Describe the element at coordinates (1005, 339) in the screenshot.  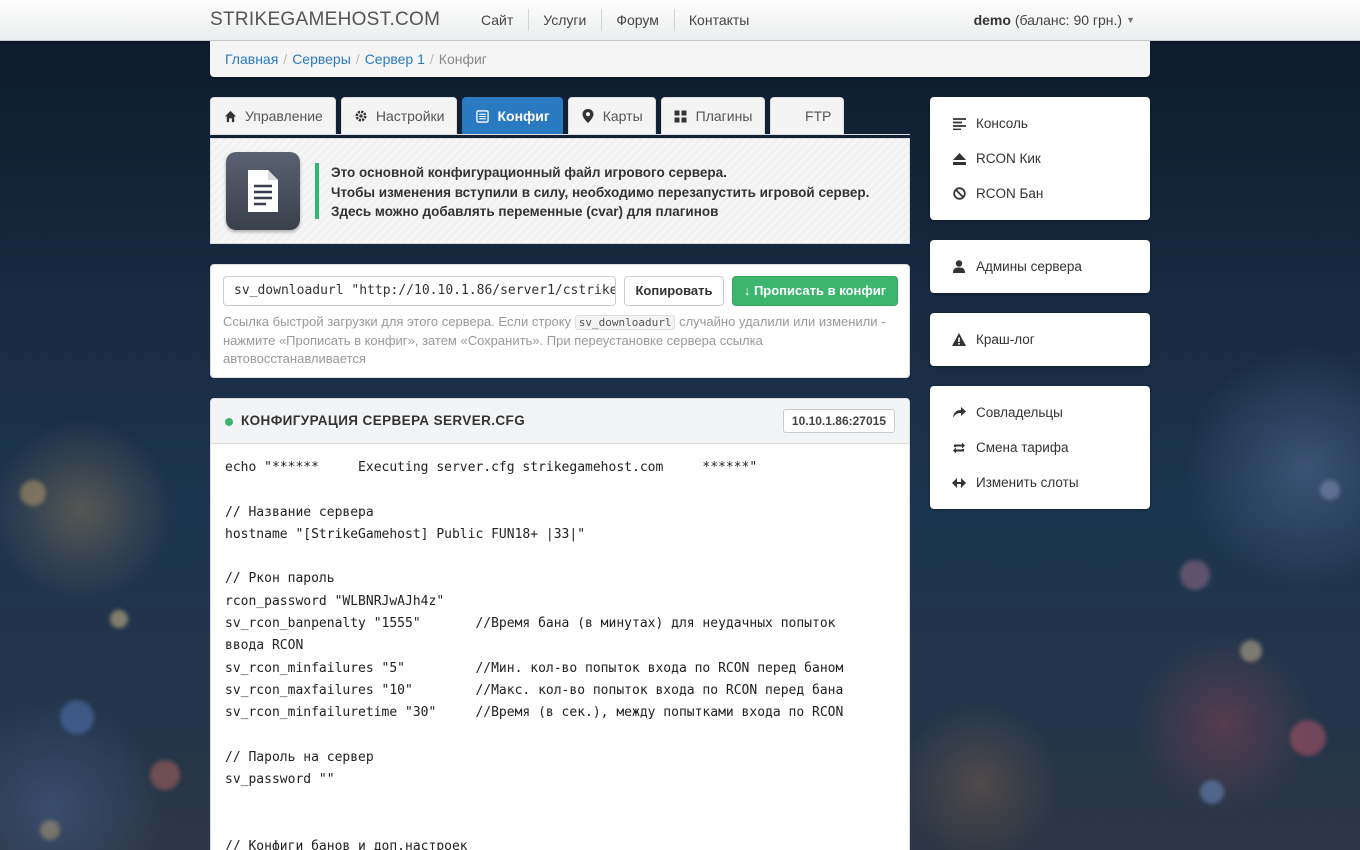
I see `sidebar-item-label: Краш-лог` at that location.